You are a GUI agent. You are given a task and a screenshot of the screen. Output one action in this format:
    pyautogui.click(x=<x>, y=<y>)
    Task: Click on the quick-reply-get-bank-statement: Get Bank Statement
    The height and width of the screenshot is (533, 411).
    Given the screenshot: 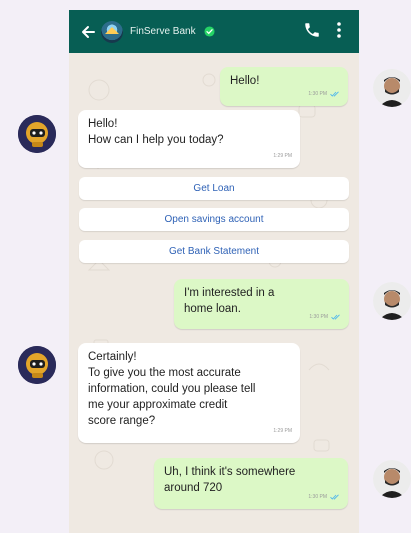 What is the action you would take?
    pyautogui.click(x=214, y=251)
    